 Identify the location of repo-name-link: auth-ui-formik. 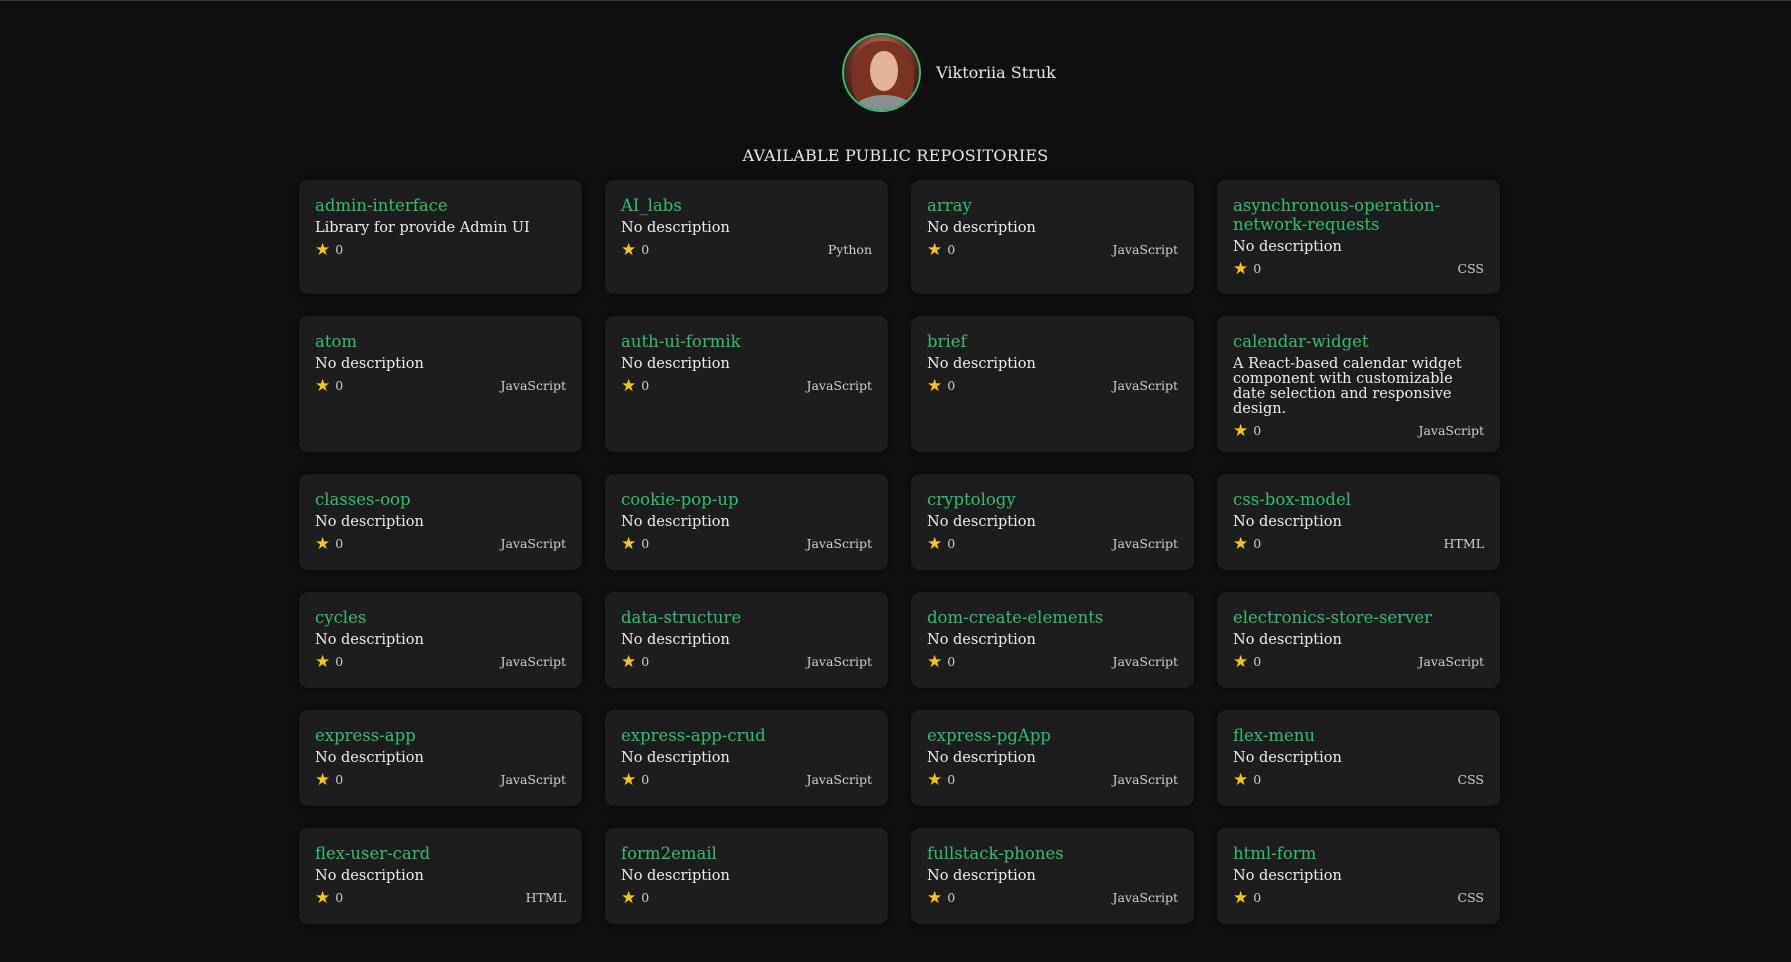
(746, 341).